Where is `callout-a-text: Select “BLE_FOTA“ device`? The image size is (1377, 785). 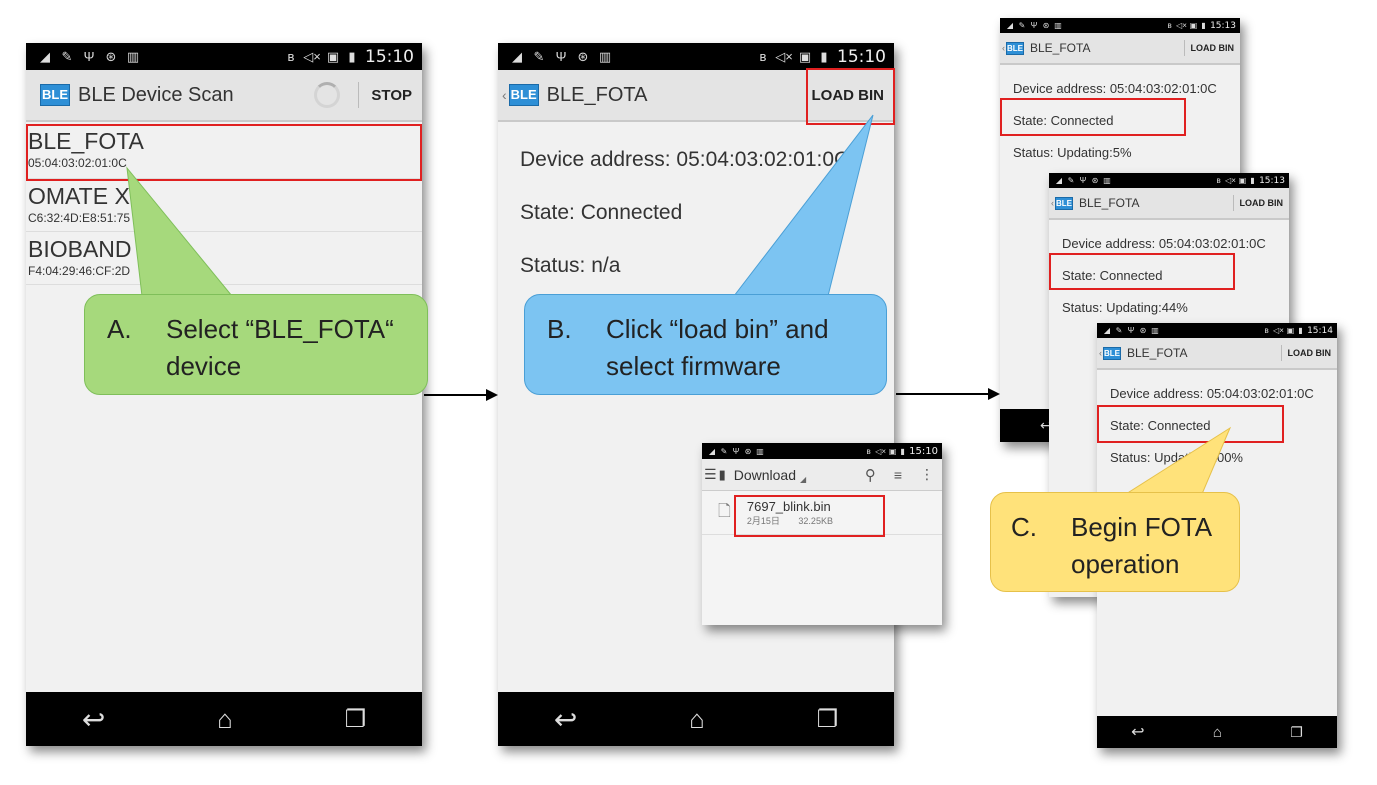 callout-a-text: Select “BLE_FOTA“ device is located at coordinates (280, 347).